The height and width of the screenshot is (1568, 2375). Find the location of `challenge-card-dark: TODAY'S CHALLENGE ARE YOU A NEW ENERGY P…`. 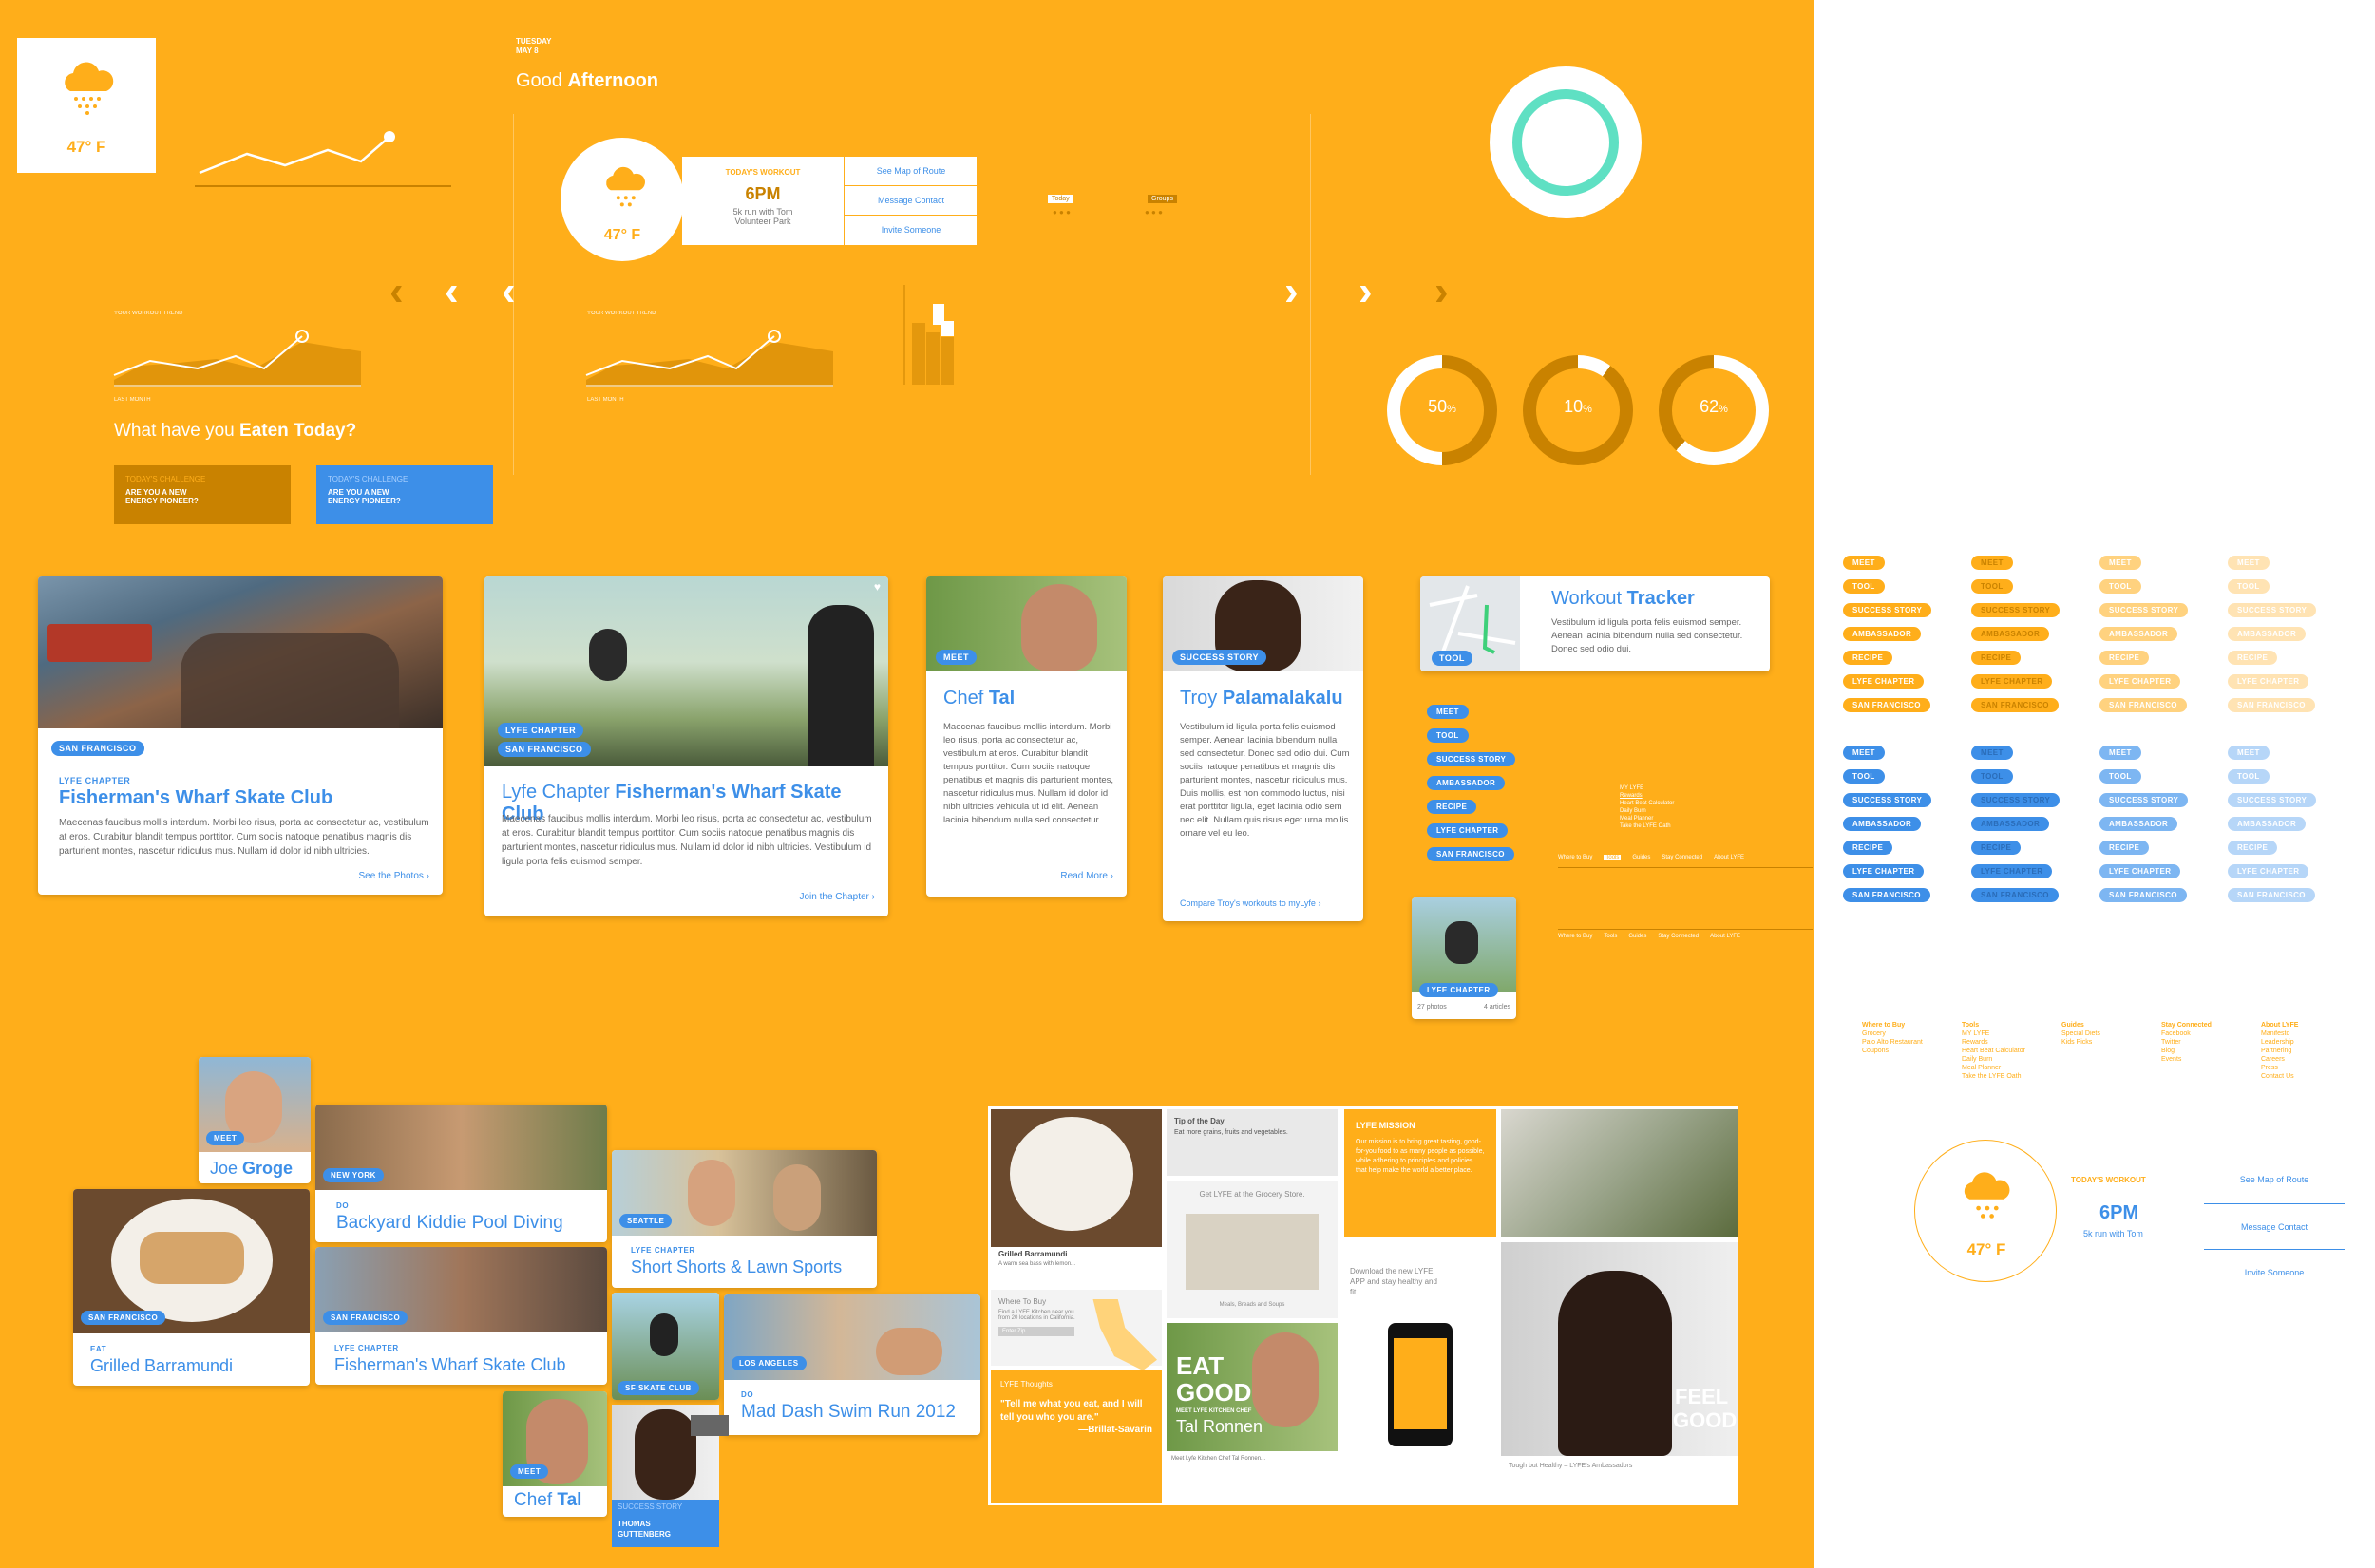

challenge-card-dark: TODAY'S CHALLENGE ARE YOU A NEW ENERGY P… is located at coordinates (202, 494).